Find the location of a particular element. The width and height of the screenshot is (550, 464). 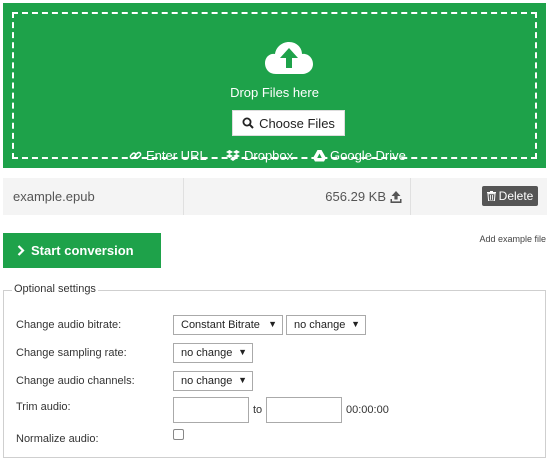

sampling-rate-value: no change is located at coordinates (207, 353).